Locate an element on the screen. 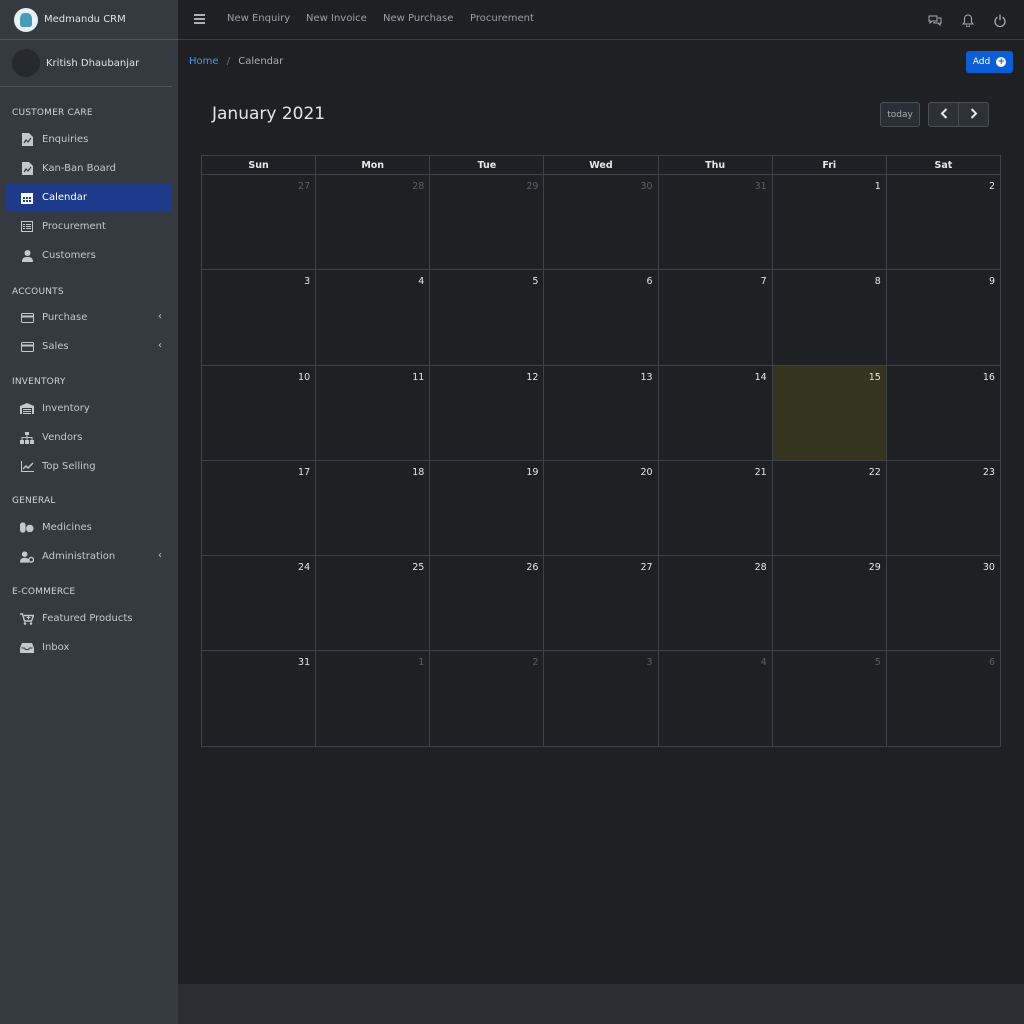 The height and width of the screenshot is (1024, 1024). day-number: 10 is located at coordinates (304, 377).